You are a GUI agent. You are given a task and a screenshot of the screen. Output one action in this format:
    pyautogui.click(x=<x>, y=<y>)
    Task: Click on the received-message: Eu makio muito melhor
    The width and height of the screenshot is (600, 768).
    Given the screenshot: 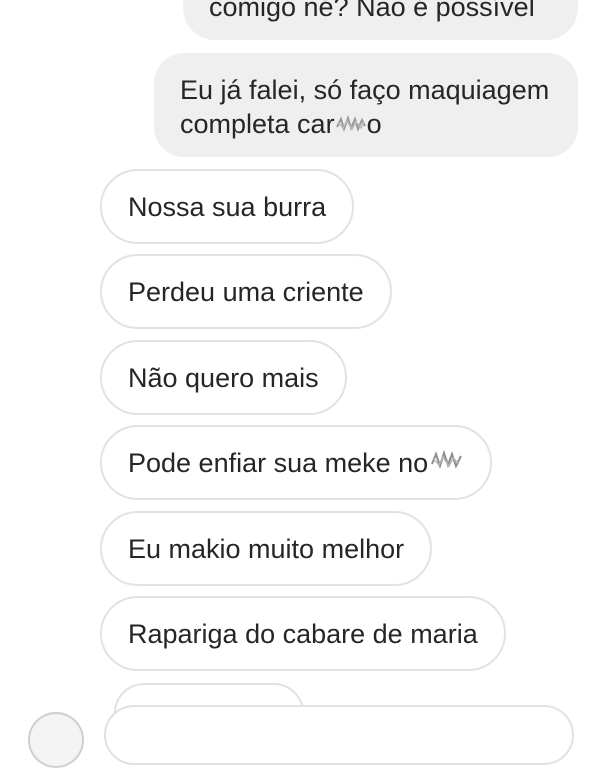 What is the action you would take?
    pyautogui.click(x=266, y=548)
    